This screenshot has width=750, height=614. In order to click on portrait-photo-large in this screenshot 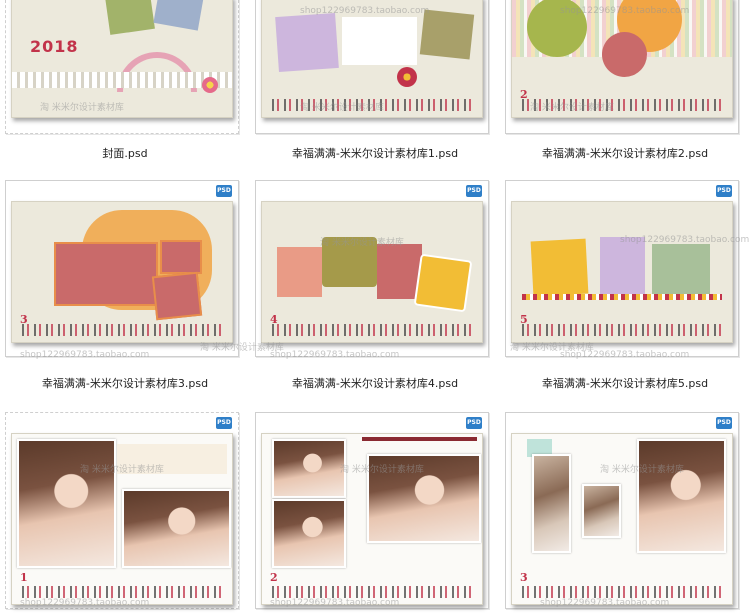, I will do `click(681, 496)`.